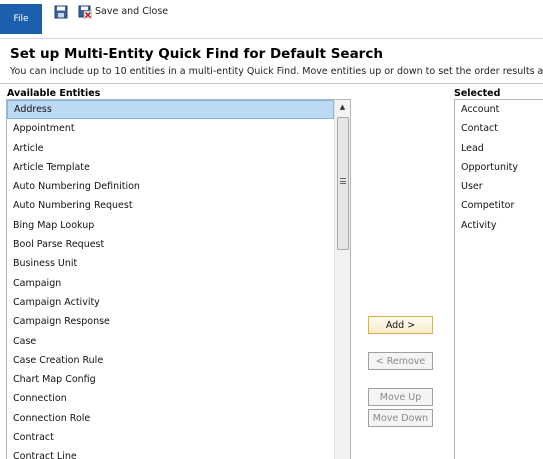  What do you see at coordinates (170, 453) in the screenshot?
I see `available-entity-item: Contract Line` at bounding box center [170, 453].